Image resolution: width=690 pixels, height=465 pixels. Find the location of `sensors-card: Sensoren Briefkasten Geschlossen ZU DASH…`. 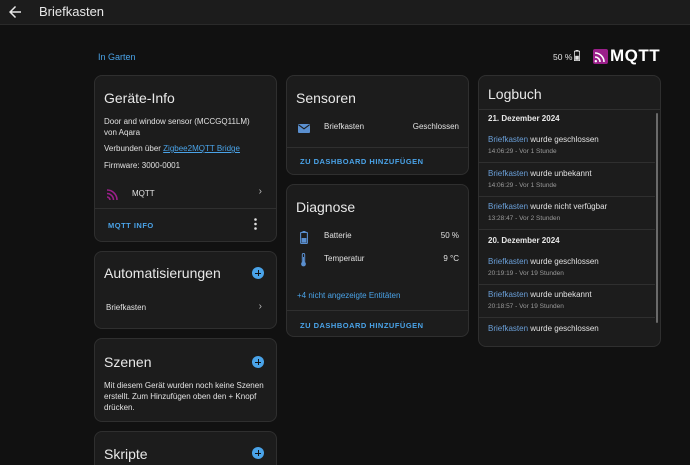

sensors-card: Sensoren Briefkasten Geschlossen ZU DASH… is located at coordinates (377, 125).